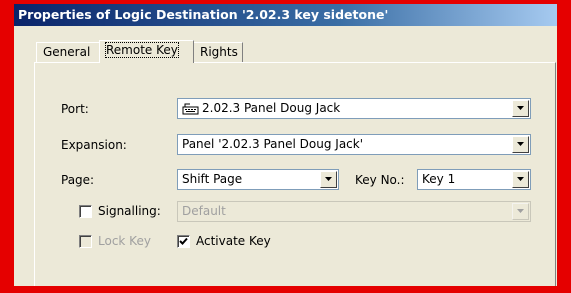 The image size is (571, 293). I want to click on expansion-label: Expansion:, so click(94, 145).